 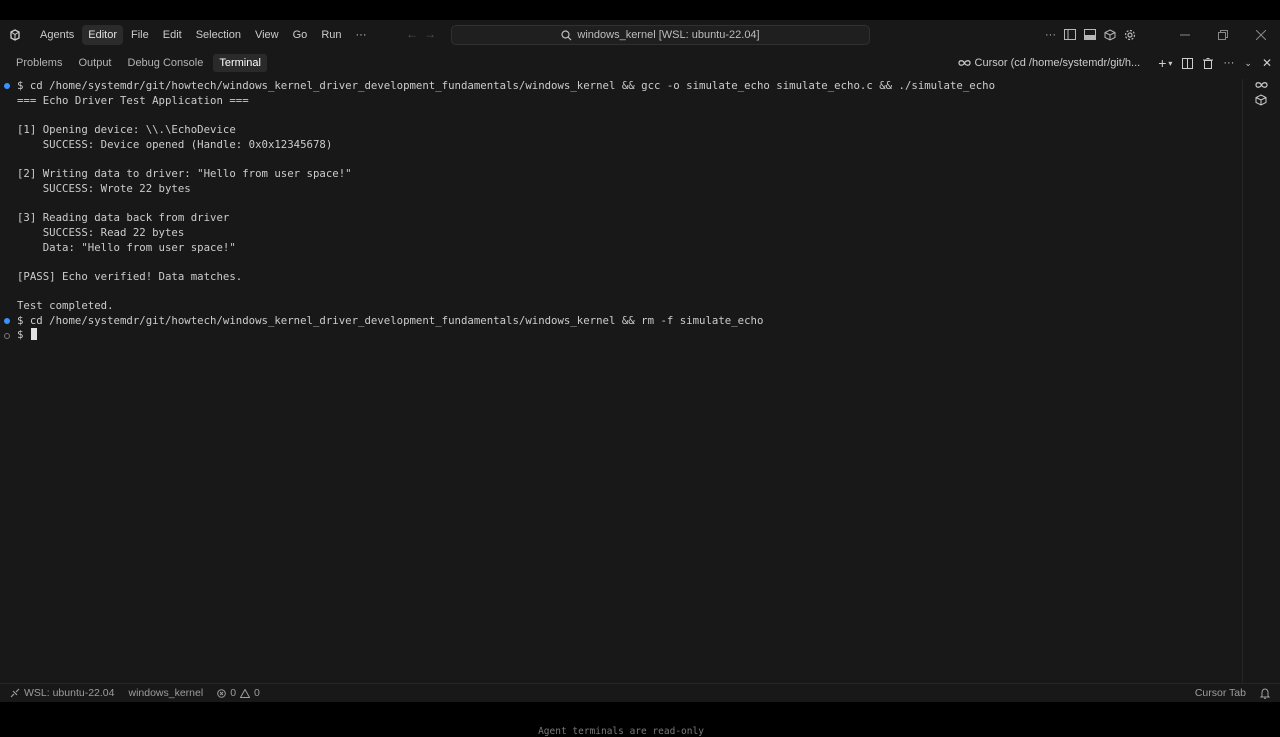 I want to click on menu-run: Run, so click(x=331, y=35).